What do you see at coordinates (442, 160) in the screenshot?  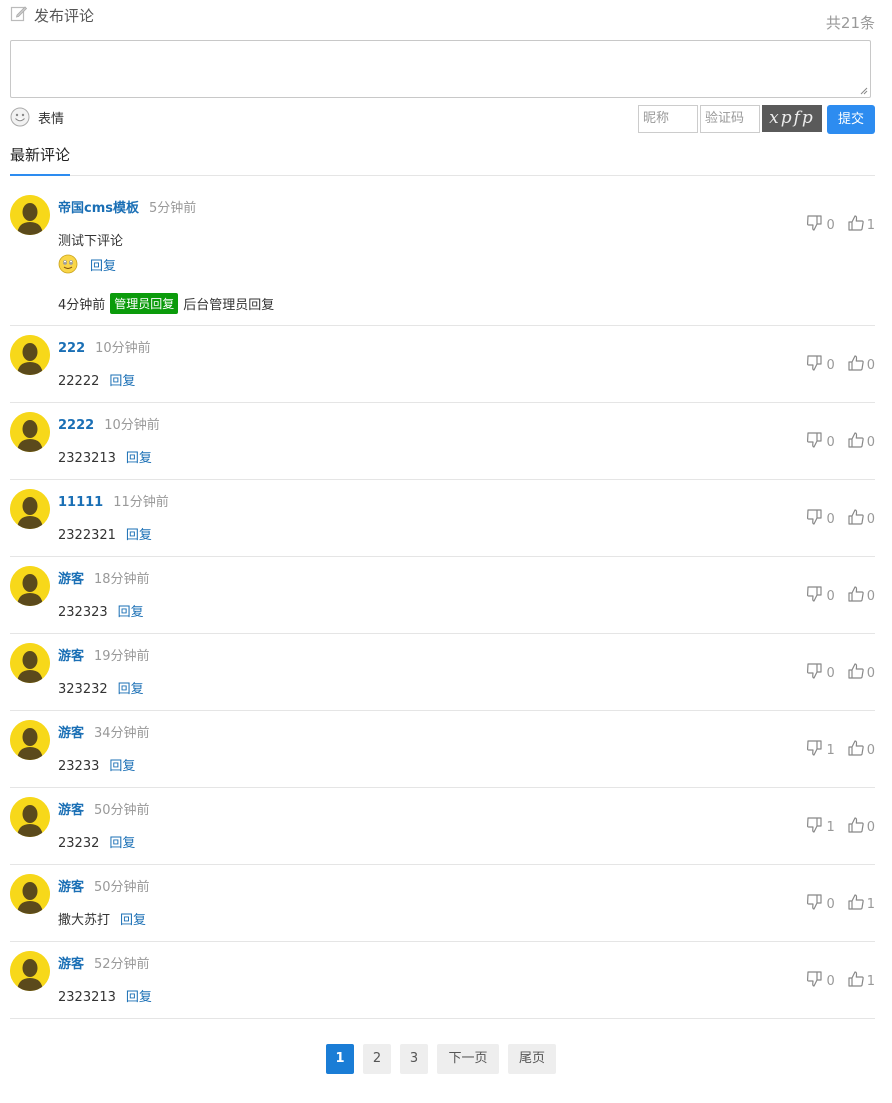 I see `comment-tabs: 最新评论` at bounding box center [442, 160].